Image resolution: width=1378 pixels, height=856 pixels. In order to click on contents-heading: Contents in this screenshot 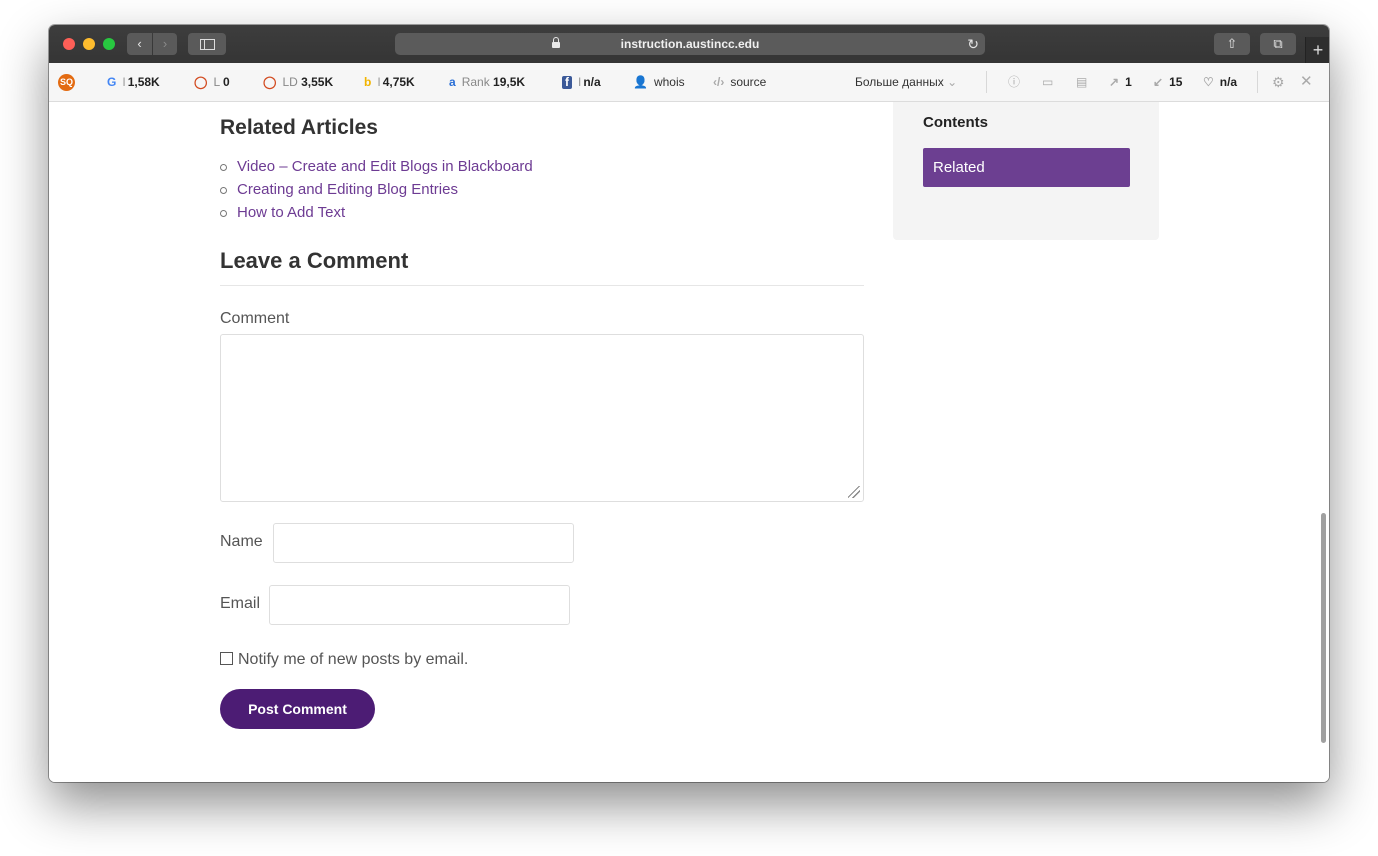, I will do `click(955, 122)`.